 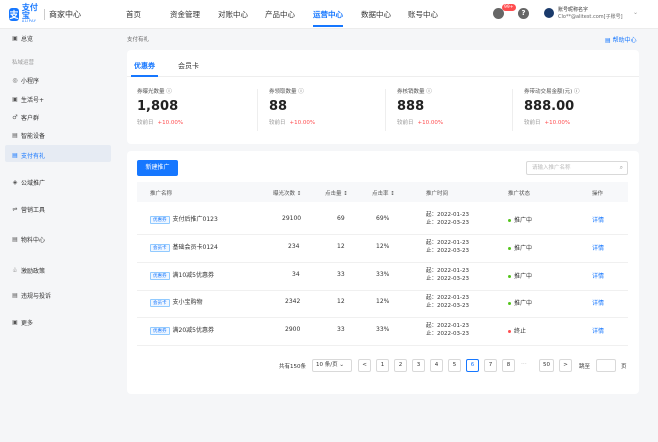 I want to click on sidebar-item-life-account: ▣ 生活号+, so click(x=28, y=99).